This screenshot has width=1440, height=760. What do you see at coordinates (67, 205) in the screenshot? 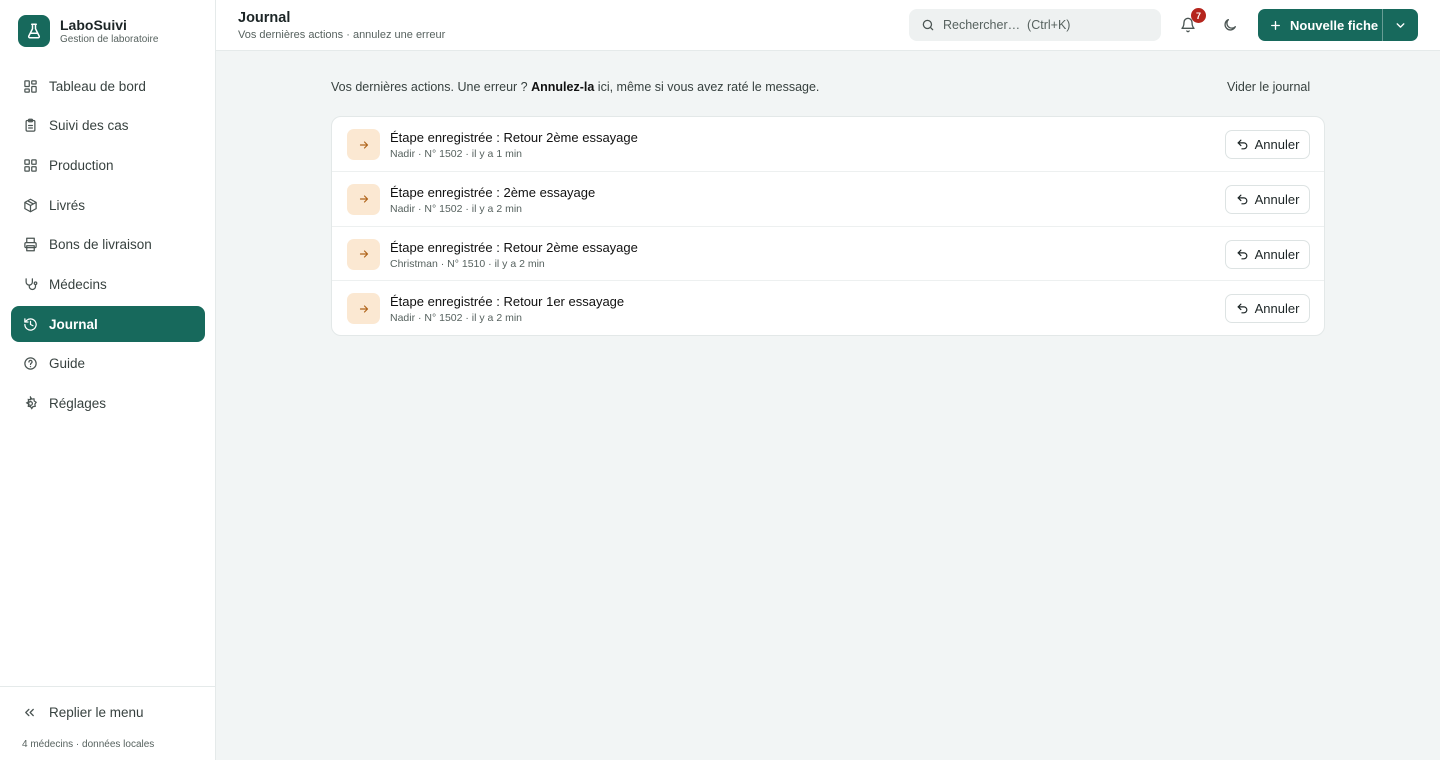
I see `sidebar-item-label: Livrés` at bounding box center [67, 205].